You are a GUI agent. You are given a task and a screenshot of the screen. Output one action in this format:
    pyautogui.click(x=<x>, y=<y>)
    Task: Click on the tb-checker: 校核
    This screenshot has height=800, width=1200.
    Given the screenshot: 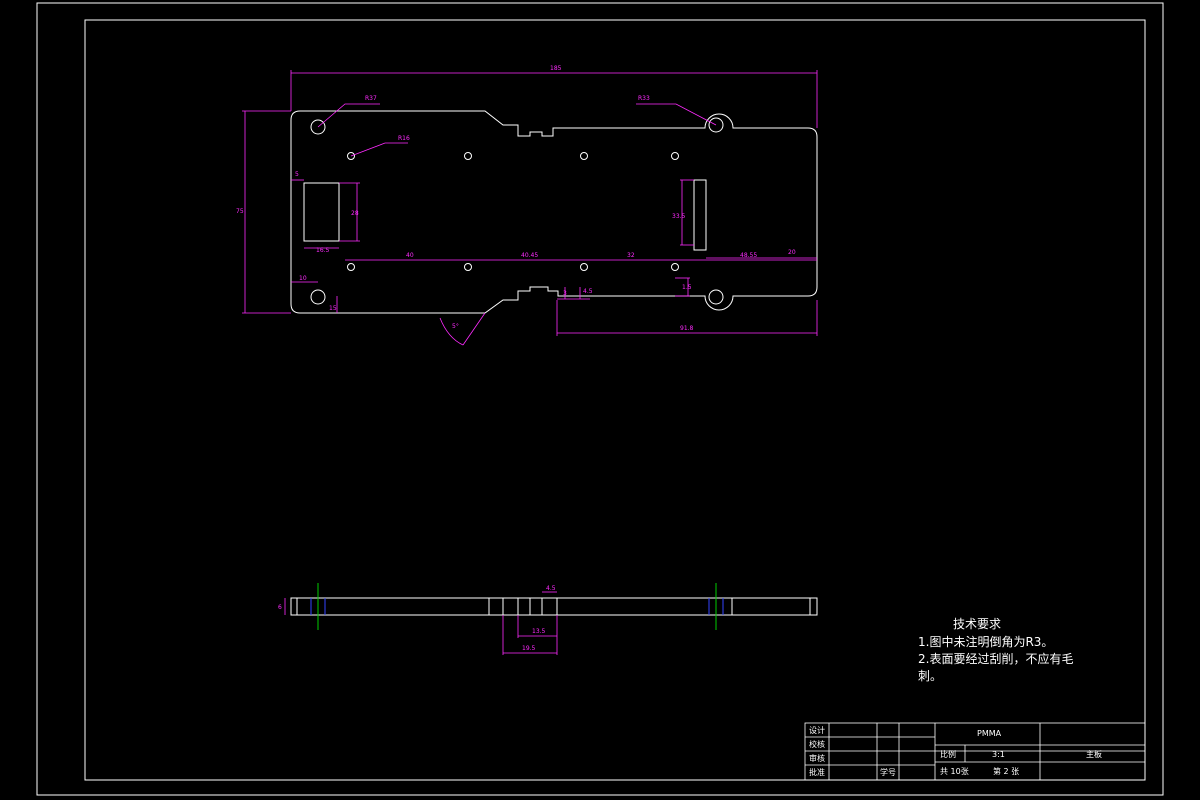 What is the action you would take?
    pyautogui.click(x=817, y=744)
    